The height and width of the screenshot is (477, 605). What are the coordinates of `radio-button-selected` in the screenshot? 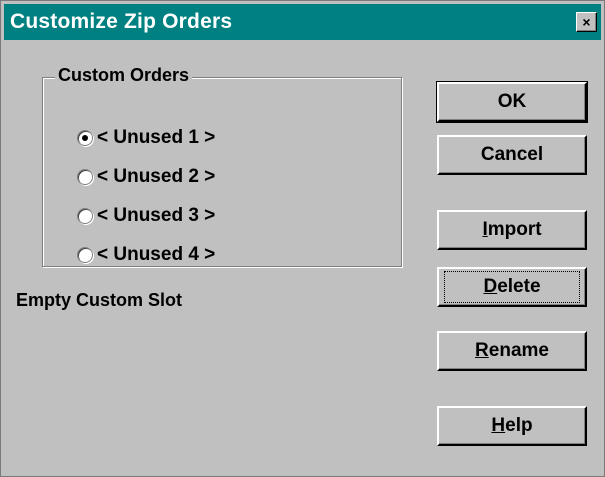 It's located at (85, 138).